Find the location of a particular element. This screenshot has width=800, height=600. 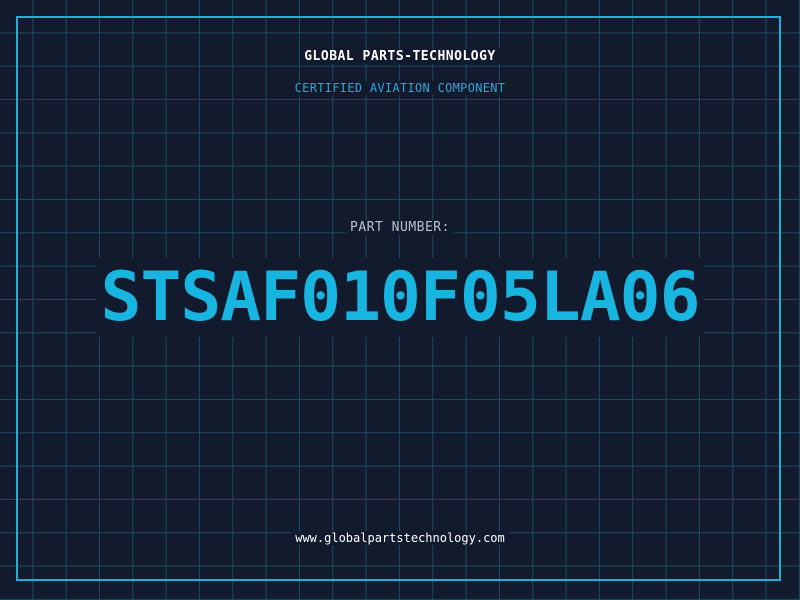

part-number-text: STSAF010F05LA06 is located at coordinates (400, 297).